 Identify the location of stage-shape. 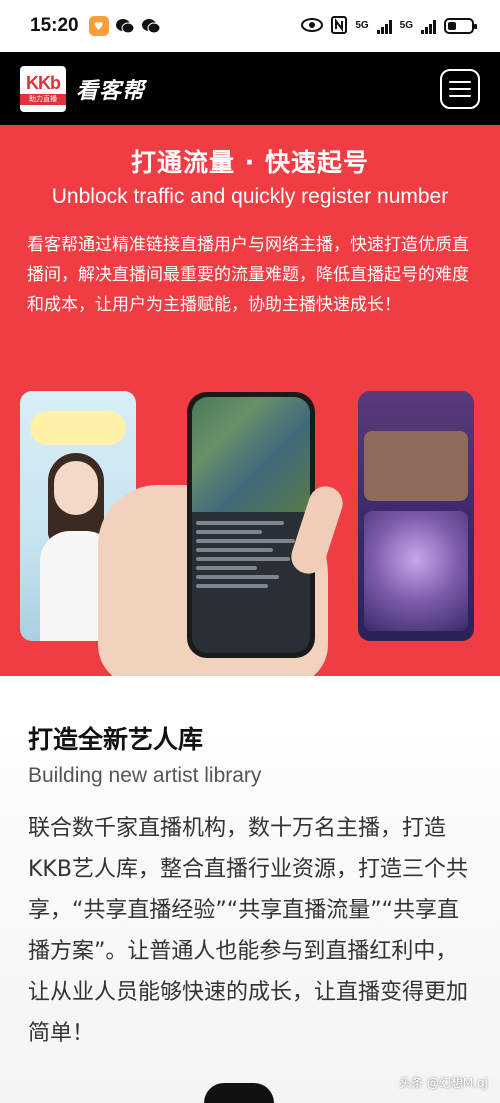
(416, 571).